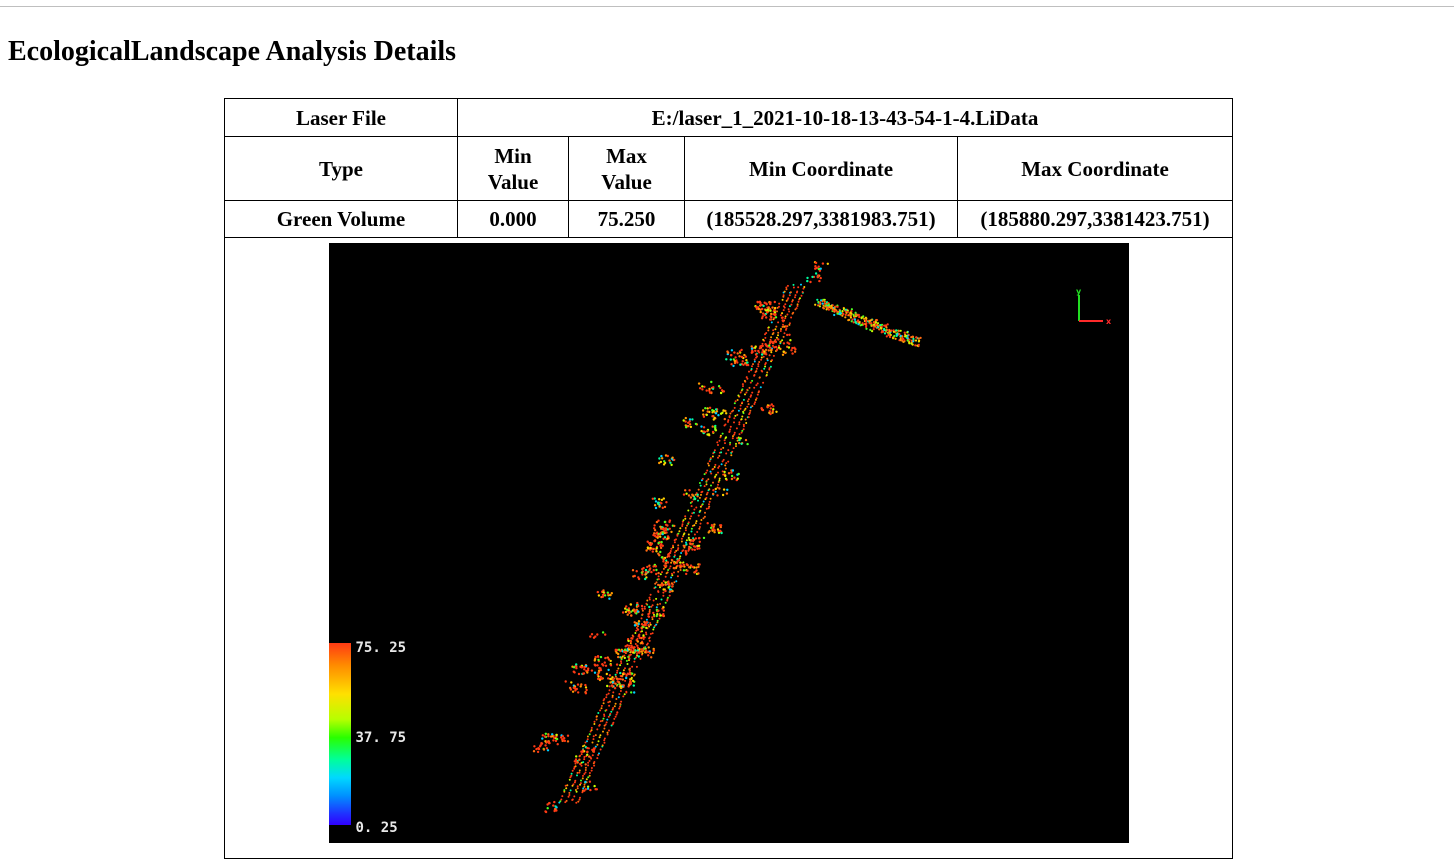 The height and width of the screenshot is (859, 1454). I want to click on top-divider, so click(727, 6).